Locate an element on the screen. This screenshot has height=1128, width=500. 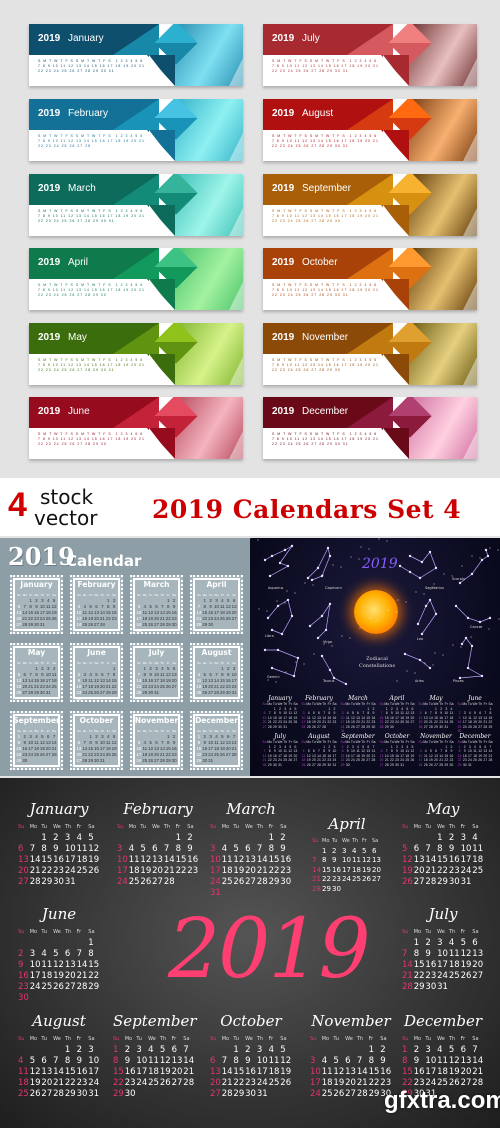
day-cell: 17 is located at coordinates (431, 1072).